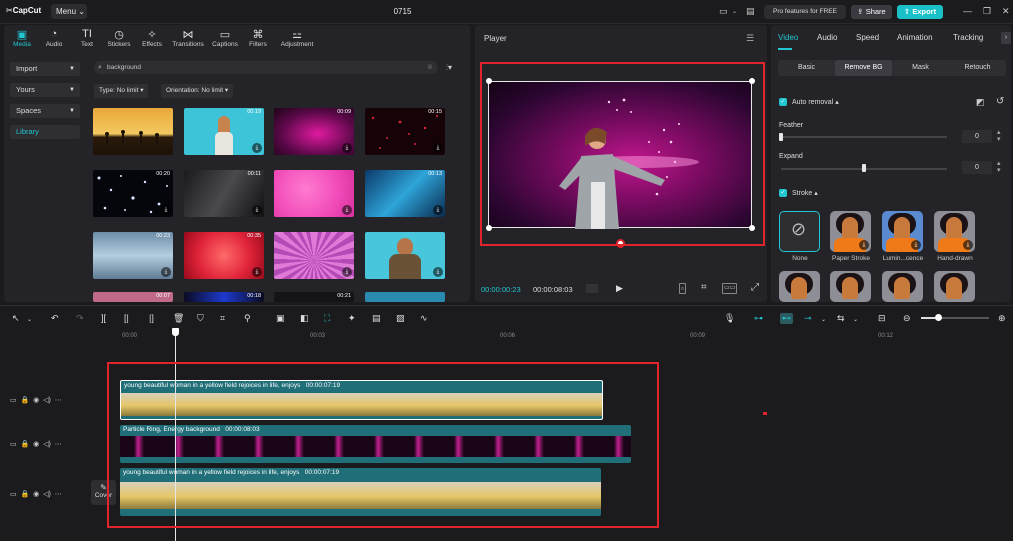 This screenshot has width=1024, height=541. Describe the element at coordinates (280, 318) in the screenshot. I see `freeze-icon: ▣` at that location.